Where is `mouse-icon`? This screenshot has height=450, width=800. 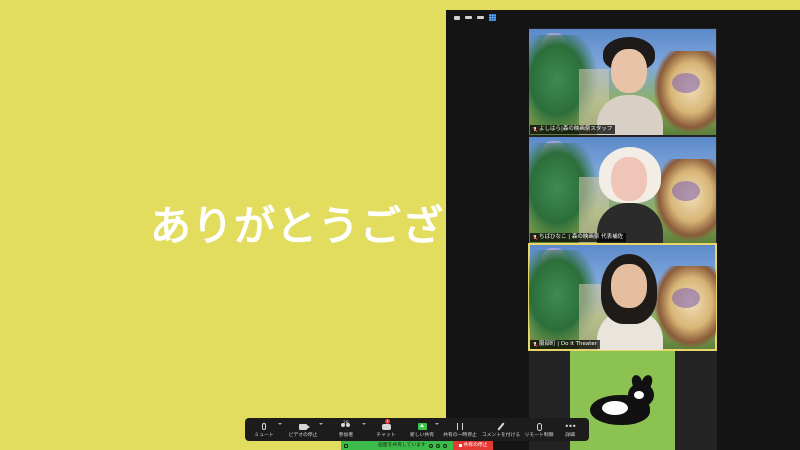
mouse-icon is located at coordinates (539, 426).